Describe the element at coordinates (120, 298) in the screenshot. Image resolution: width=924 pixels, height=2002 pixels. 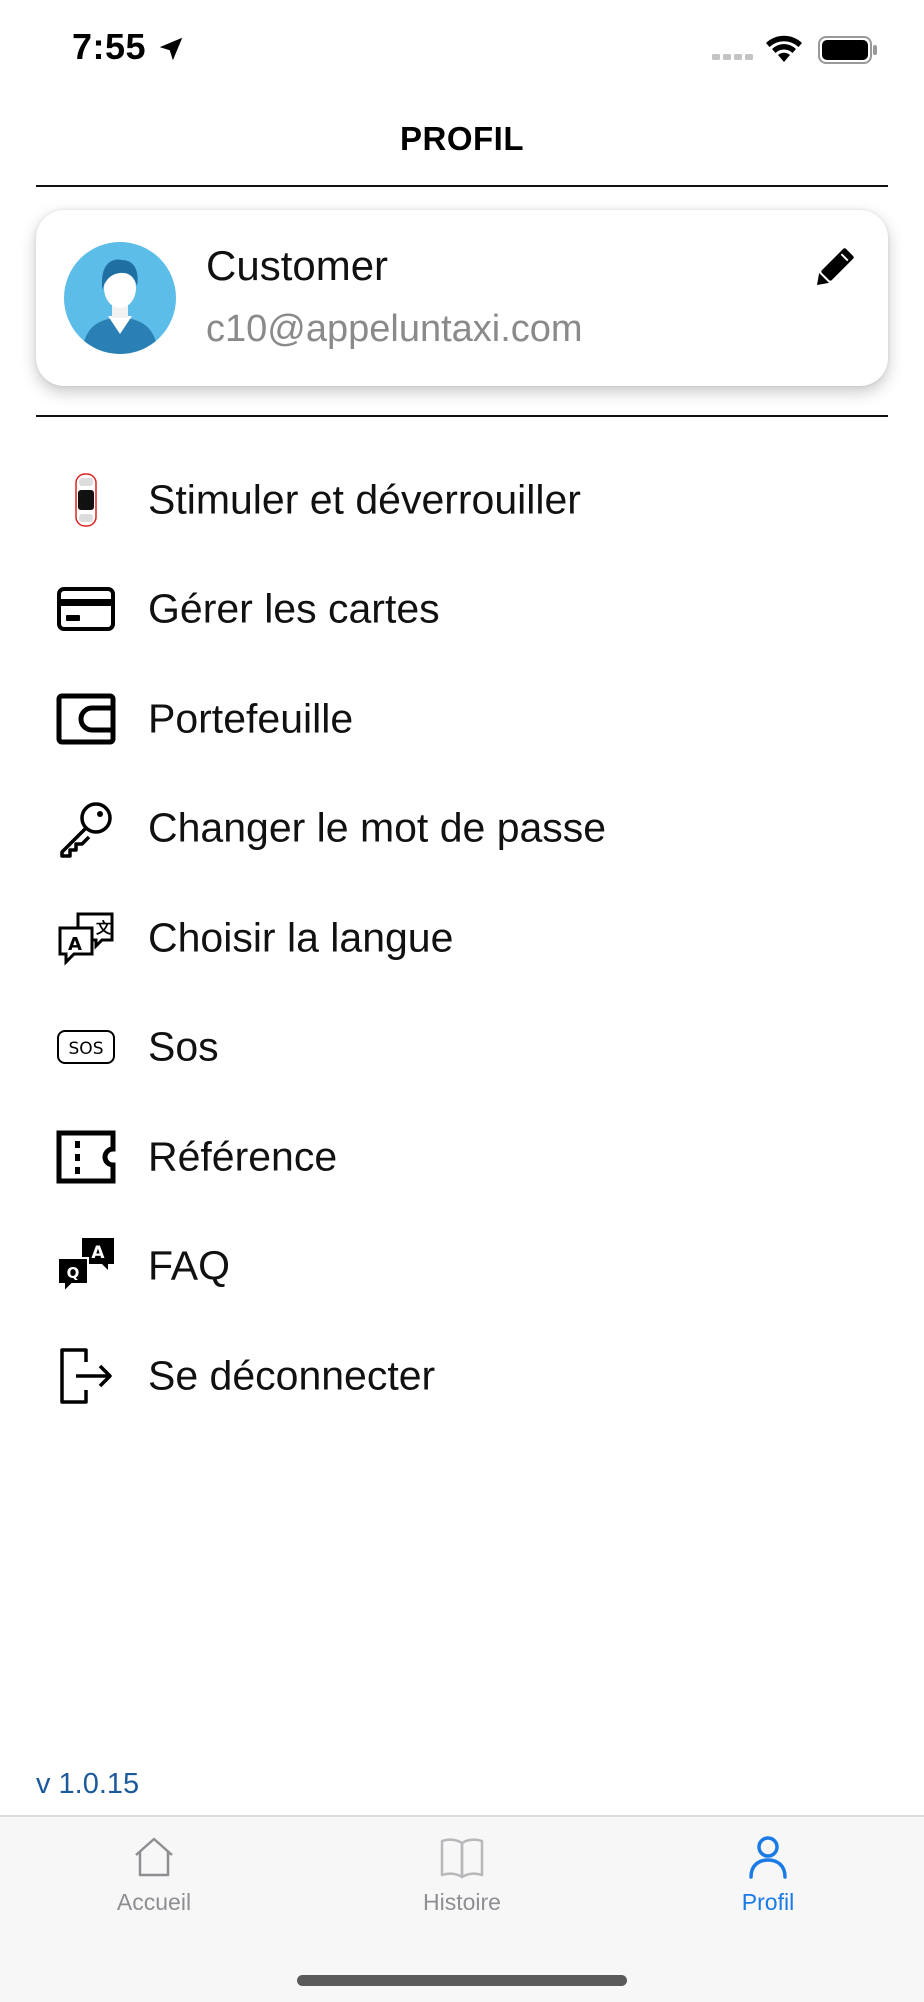
I see `user-avatar-icon` at that location.